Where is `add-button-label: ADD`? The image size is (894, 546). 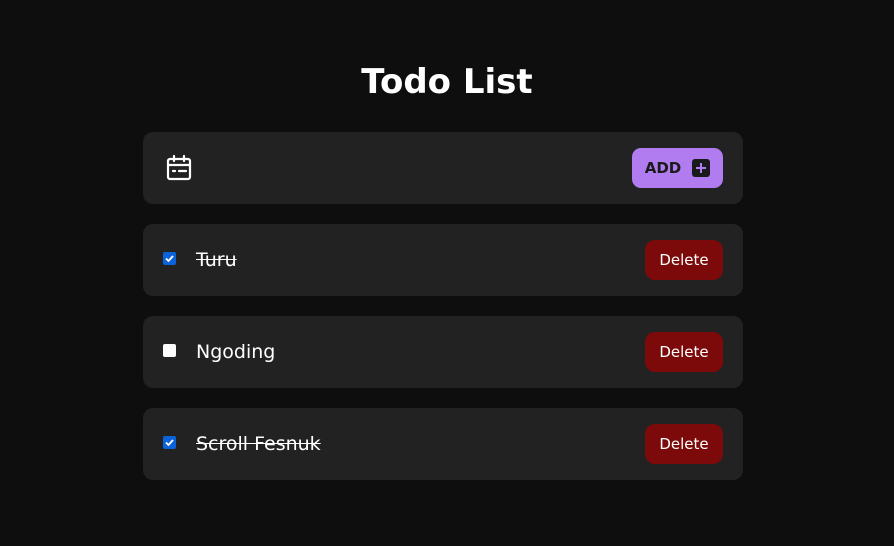 add-button-label: ADD is located at coordinates (663, 168).